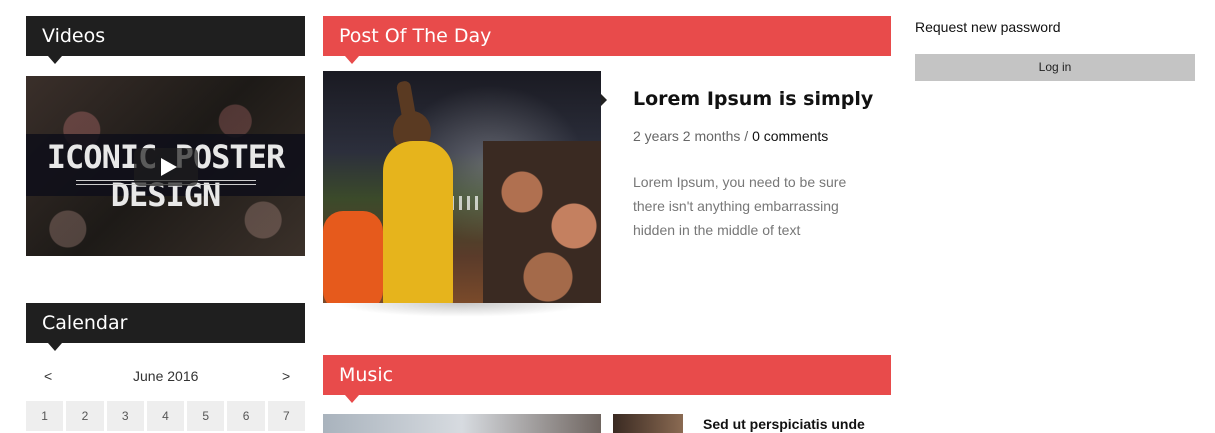 This screenshot has width=1215, height=433. What do you see at coordinates (648, 423) in the screenshot?
I see `music-thumb-image` at bounding box center [648, 423].